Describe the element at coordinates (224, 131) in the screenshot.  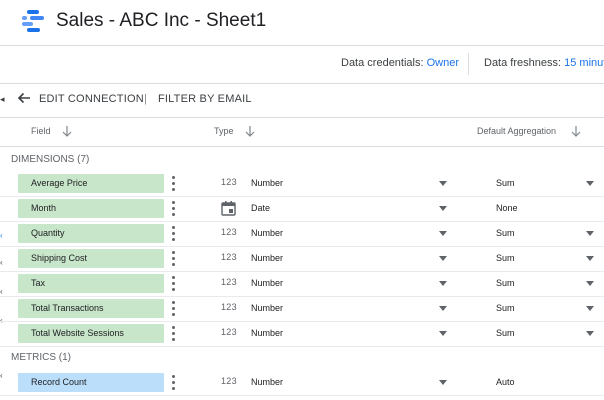
I see `column-header-type: Type` at that location.